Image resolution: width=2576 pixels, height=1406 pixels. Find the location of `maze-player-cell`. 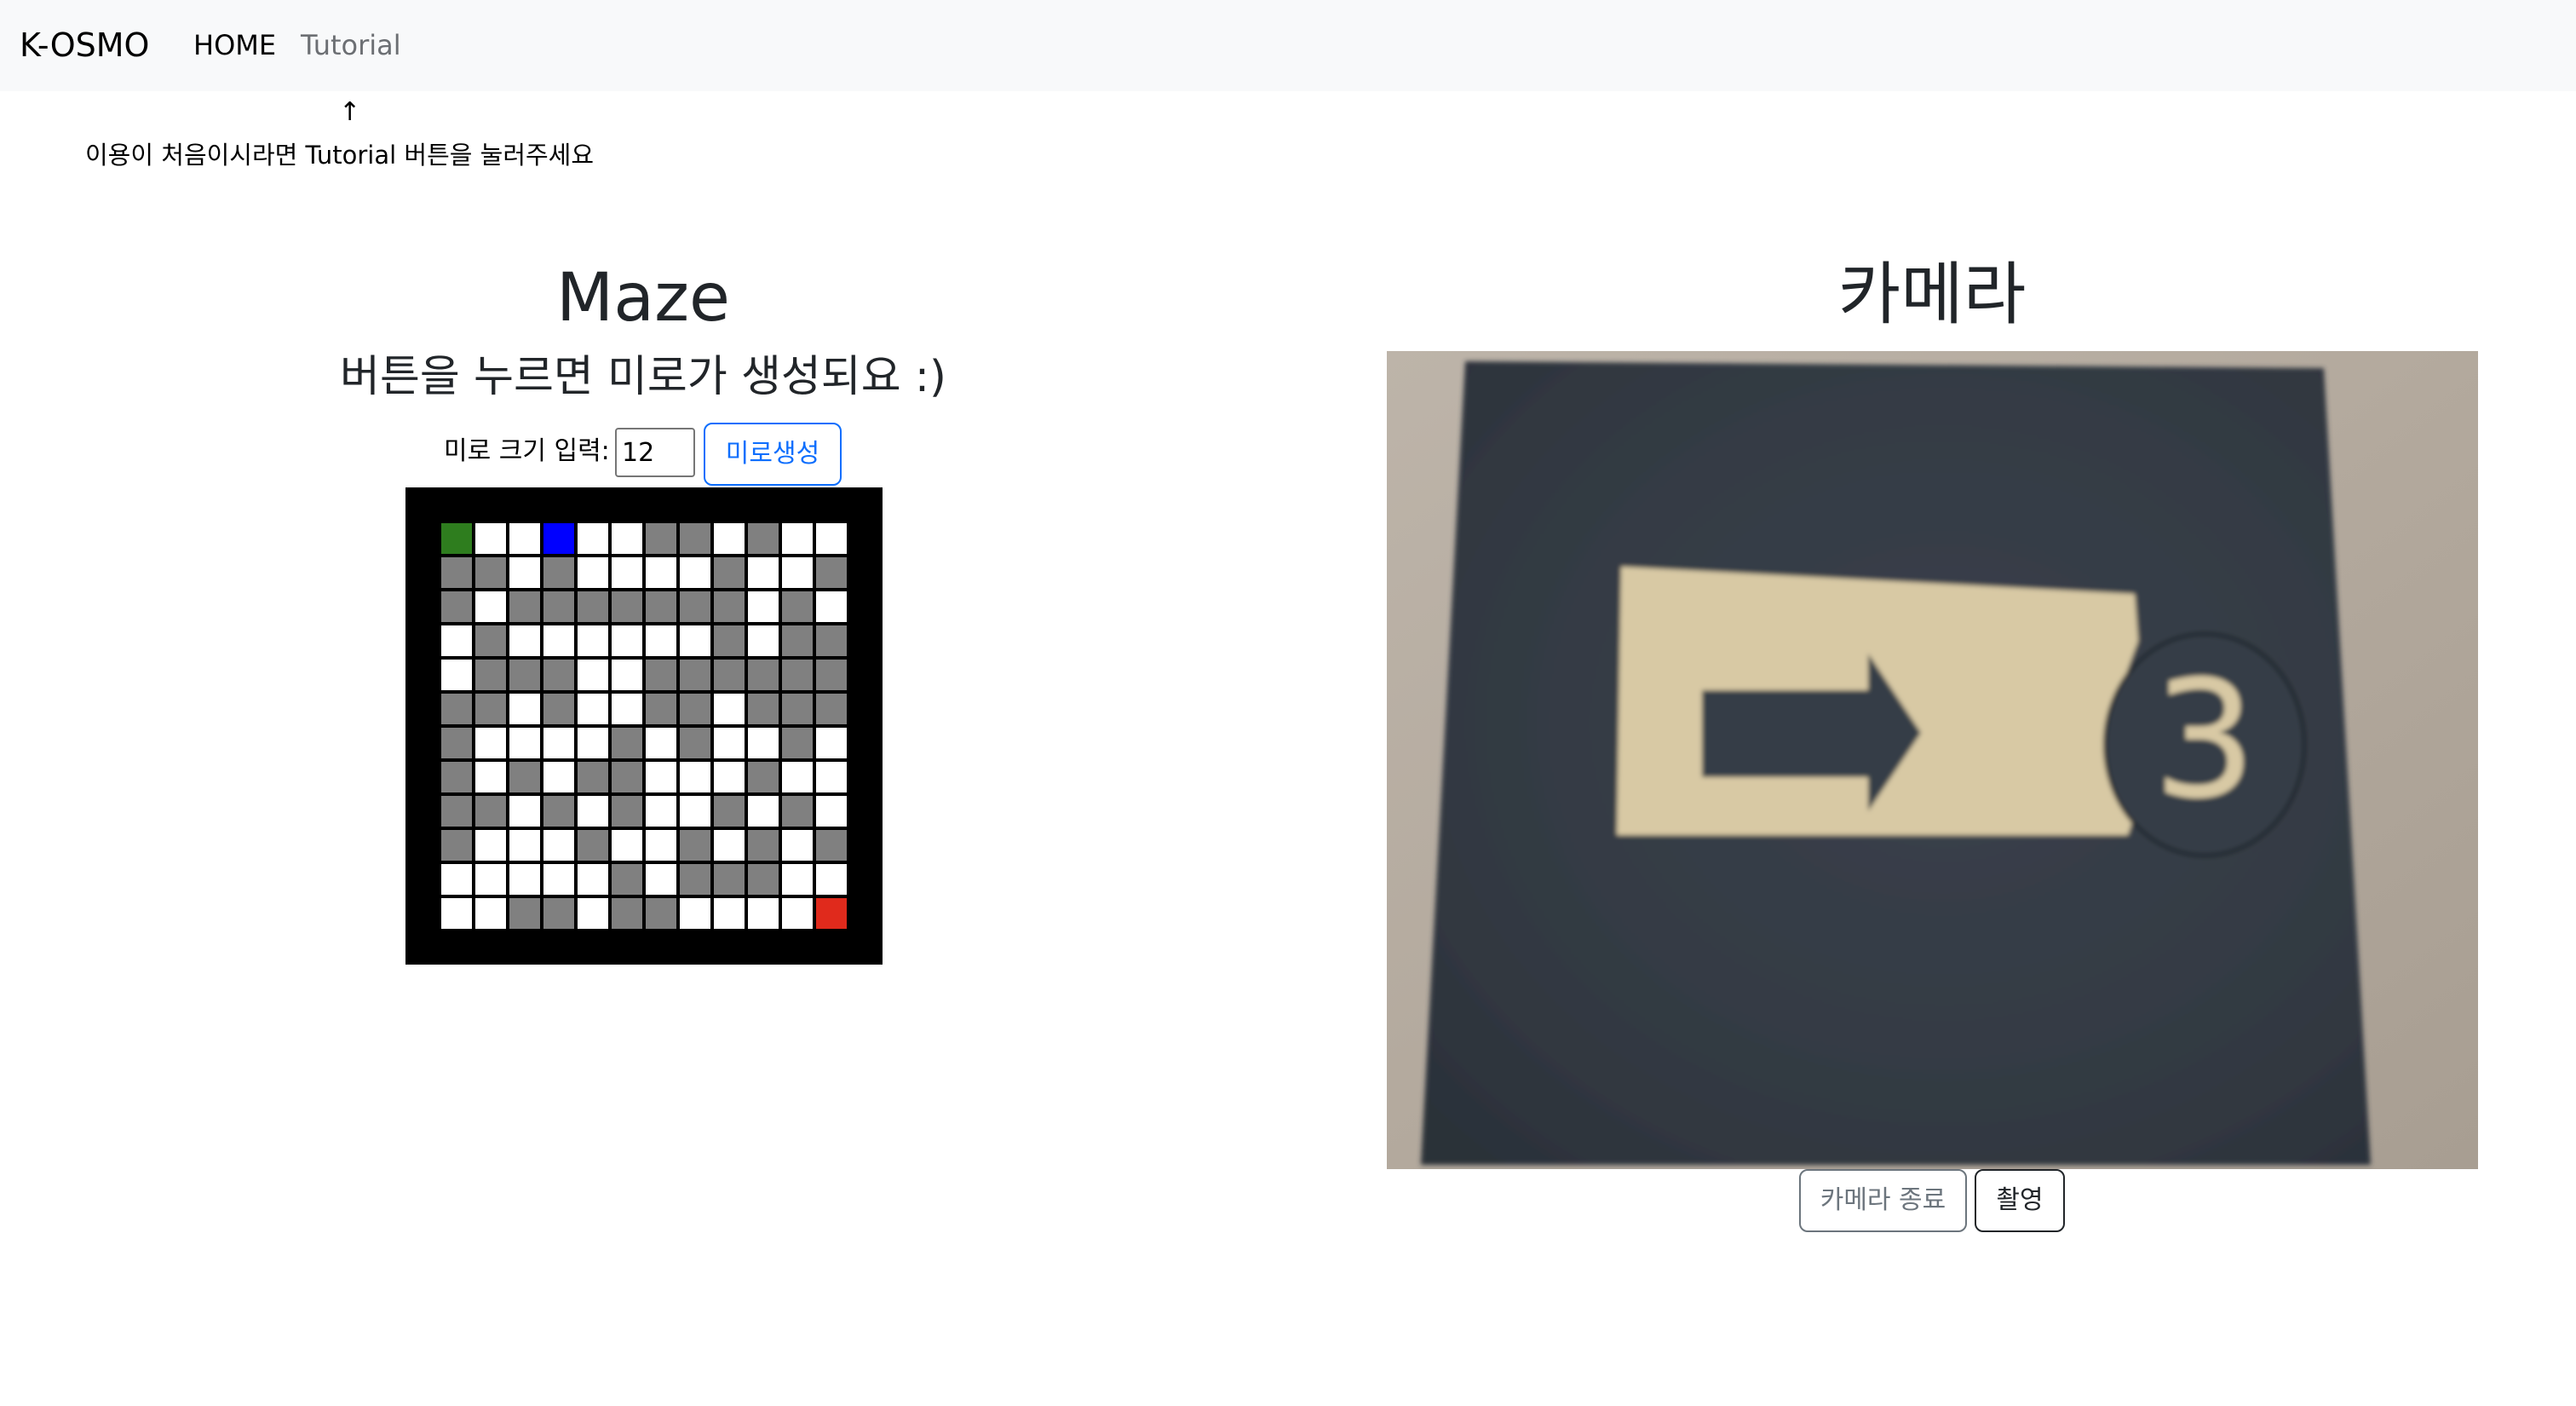

maze-player-cell is located at coordinates (559, 538).